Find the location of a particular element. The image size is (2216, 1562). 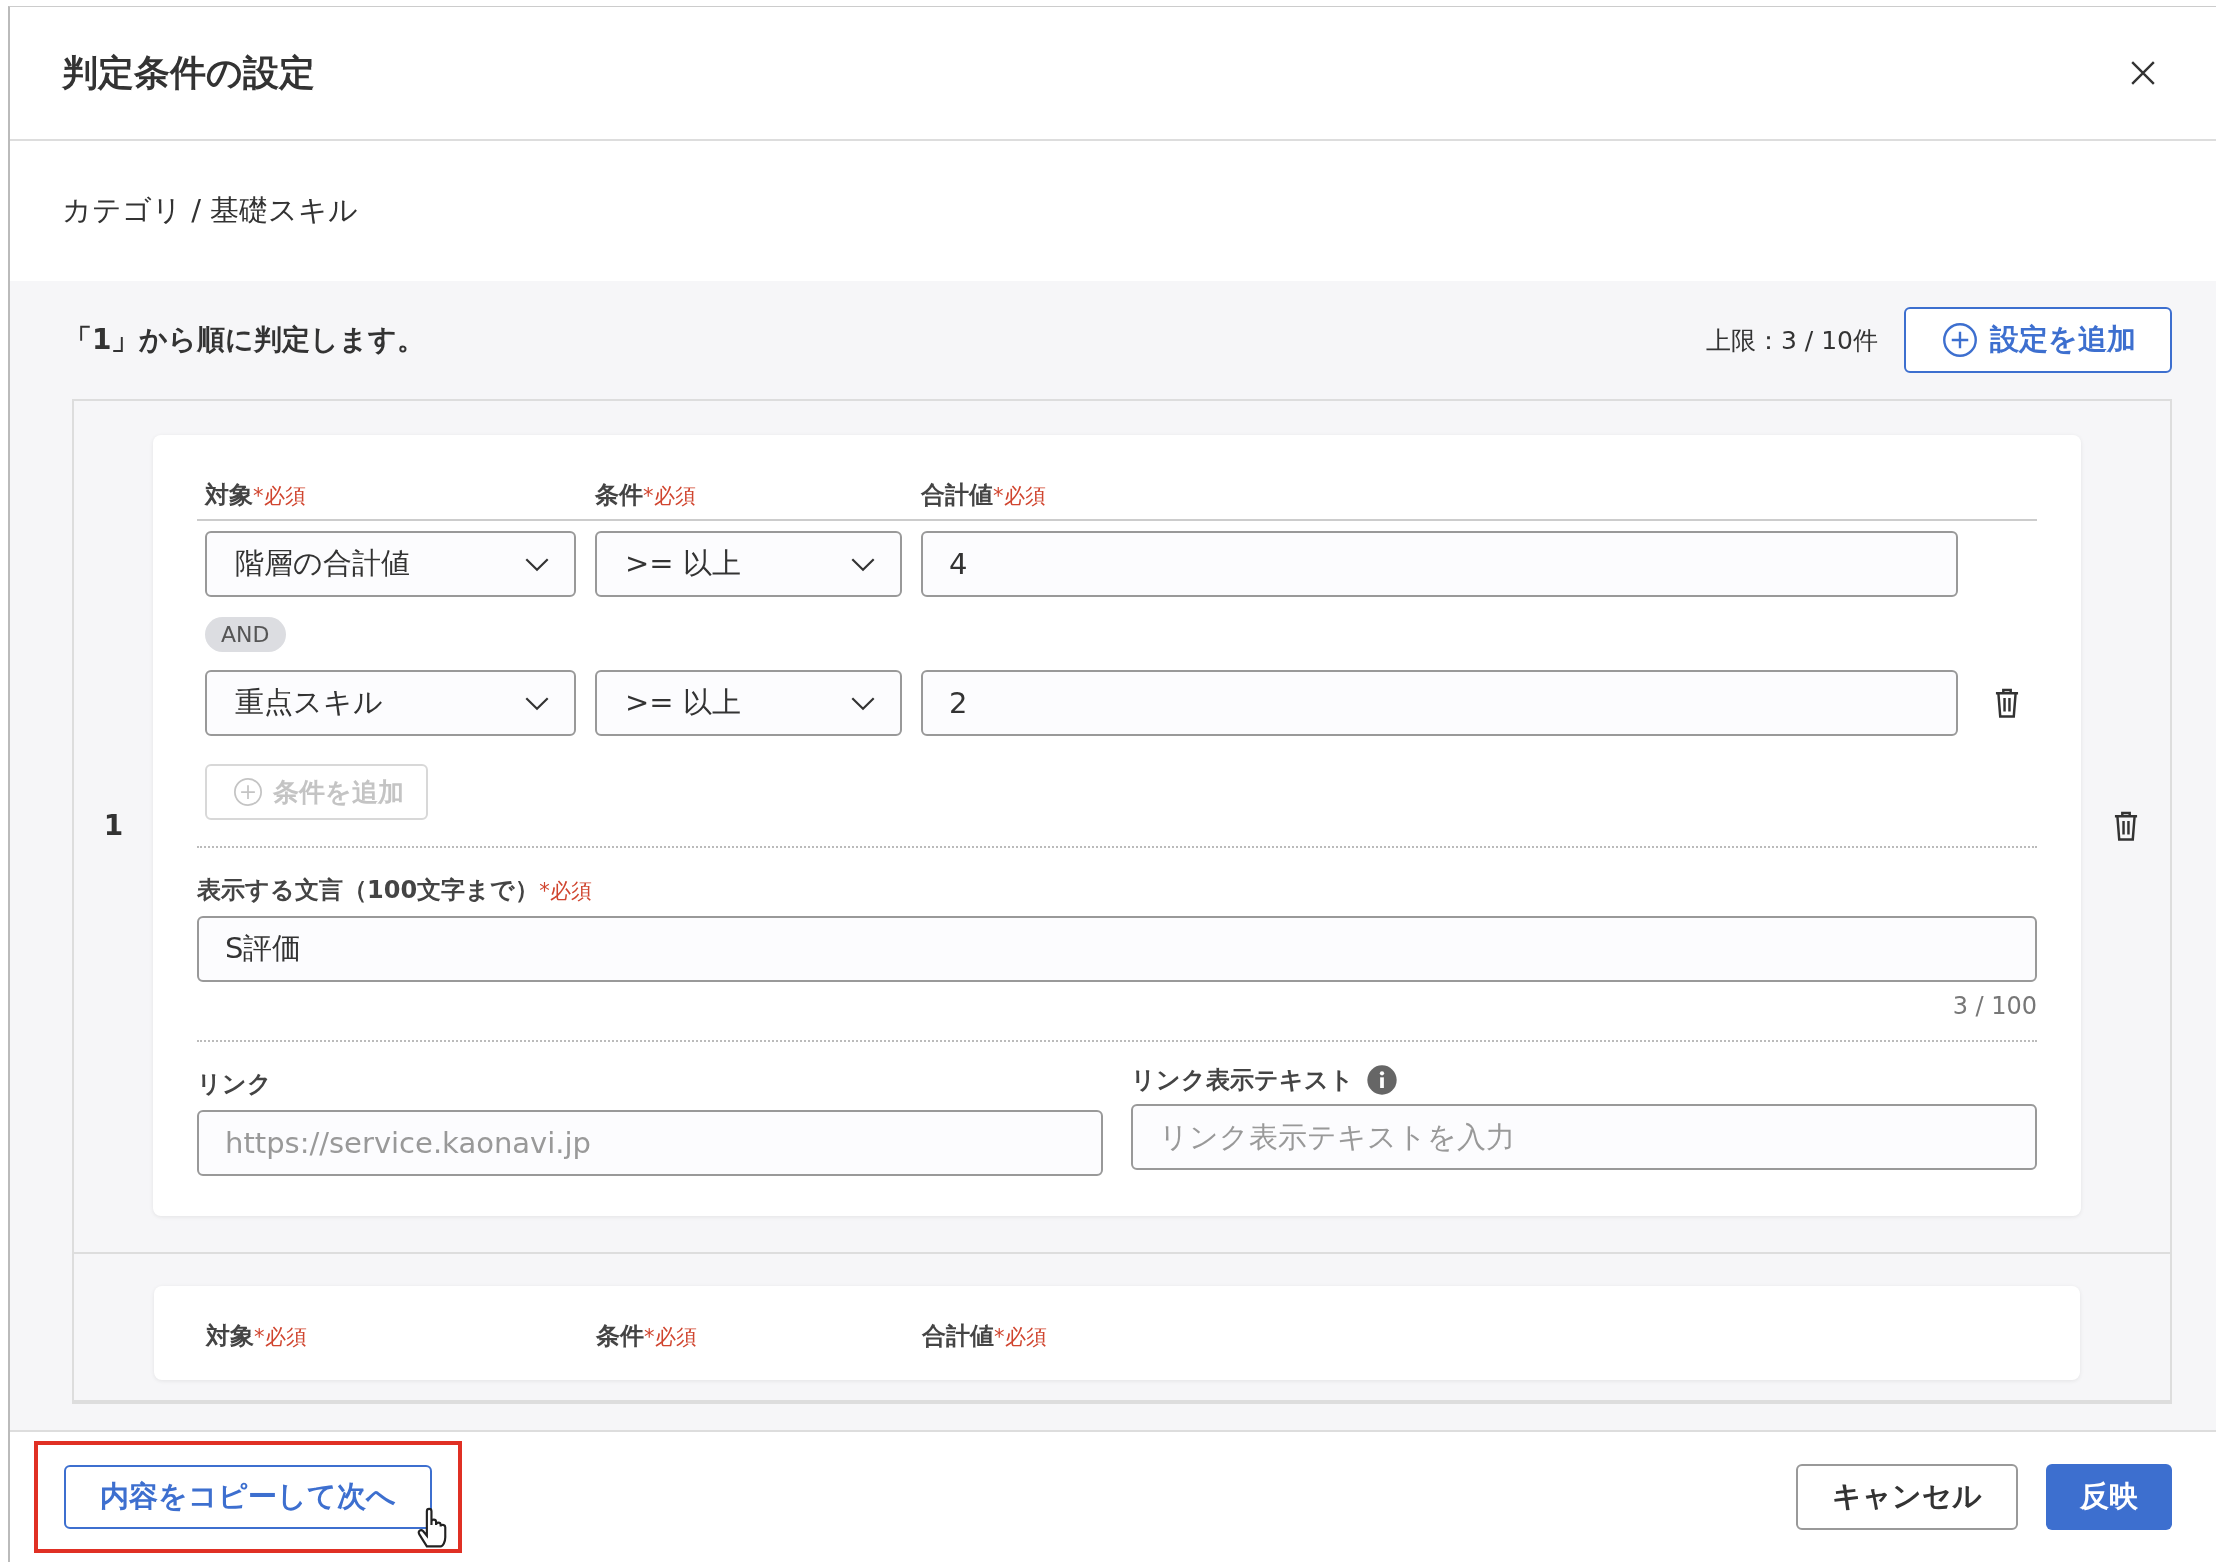

cancel-button: キャンセル is located at coordinates (1907, 1497).